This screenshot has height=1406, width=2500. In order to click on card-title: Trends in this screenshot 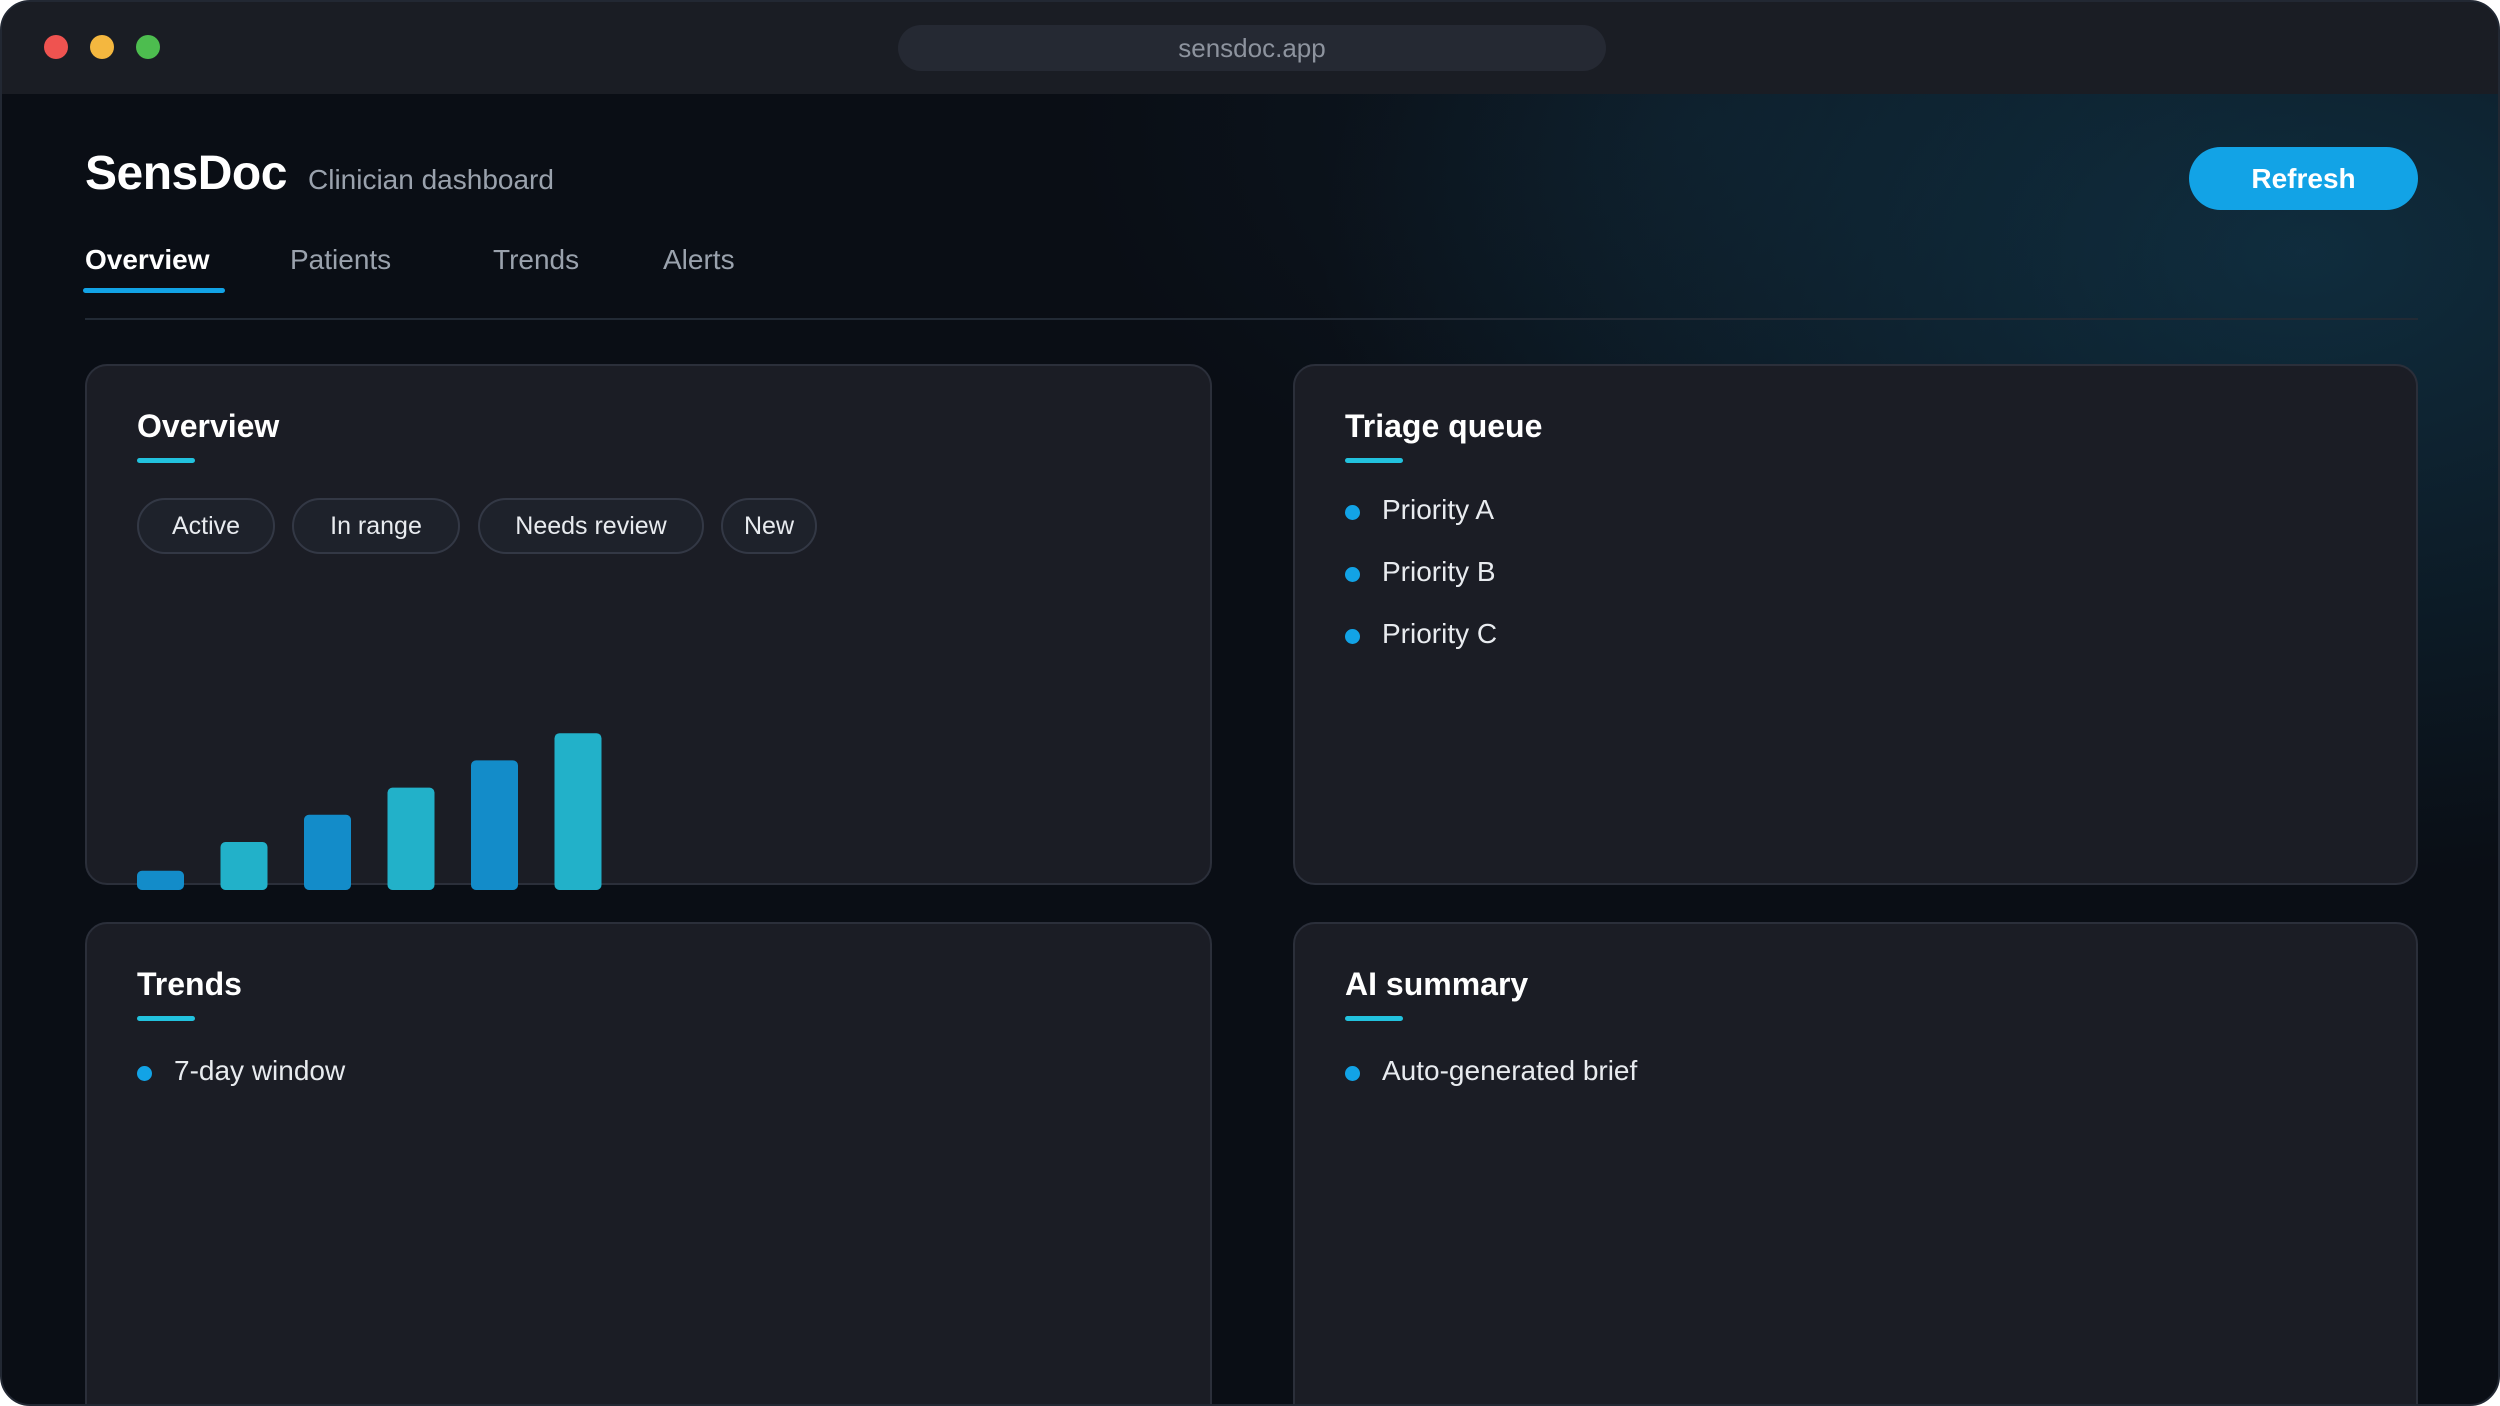, I will do `click(189, 984)`.